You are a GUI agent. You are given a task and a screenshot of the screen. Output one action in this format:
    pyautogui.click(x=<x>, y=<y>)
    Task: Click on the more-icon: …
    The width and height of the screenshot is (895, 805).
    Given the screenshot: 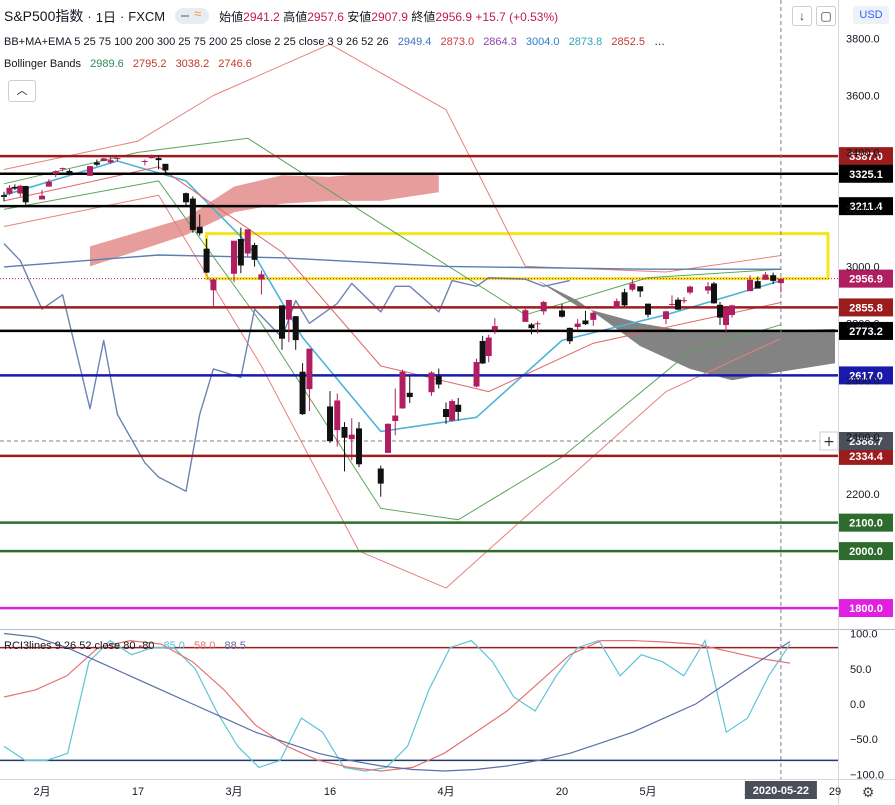 What is the action you would take?
    pyautogui.click(x=659, y=42)
    